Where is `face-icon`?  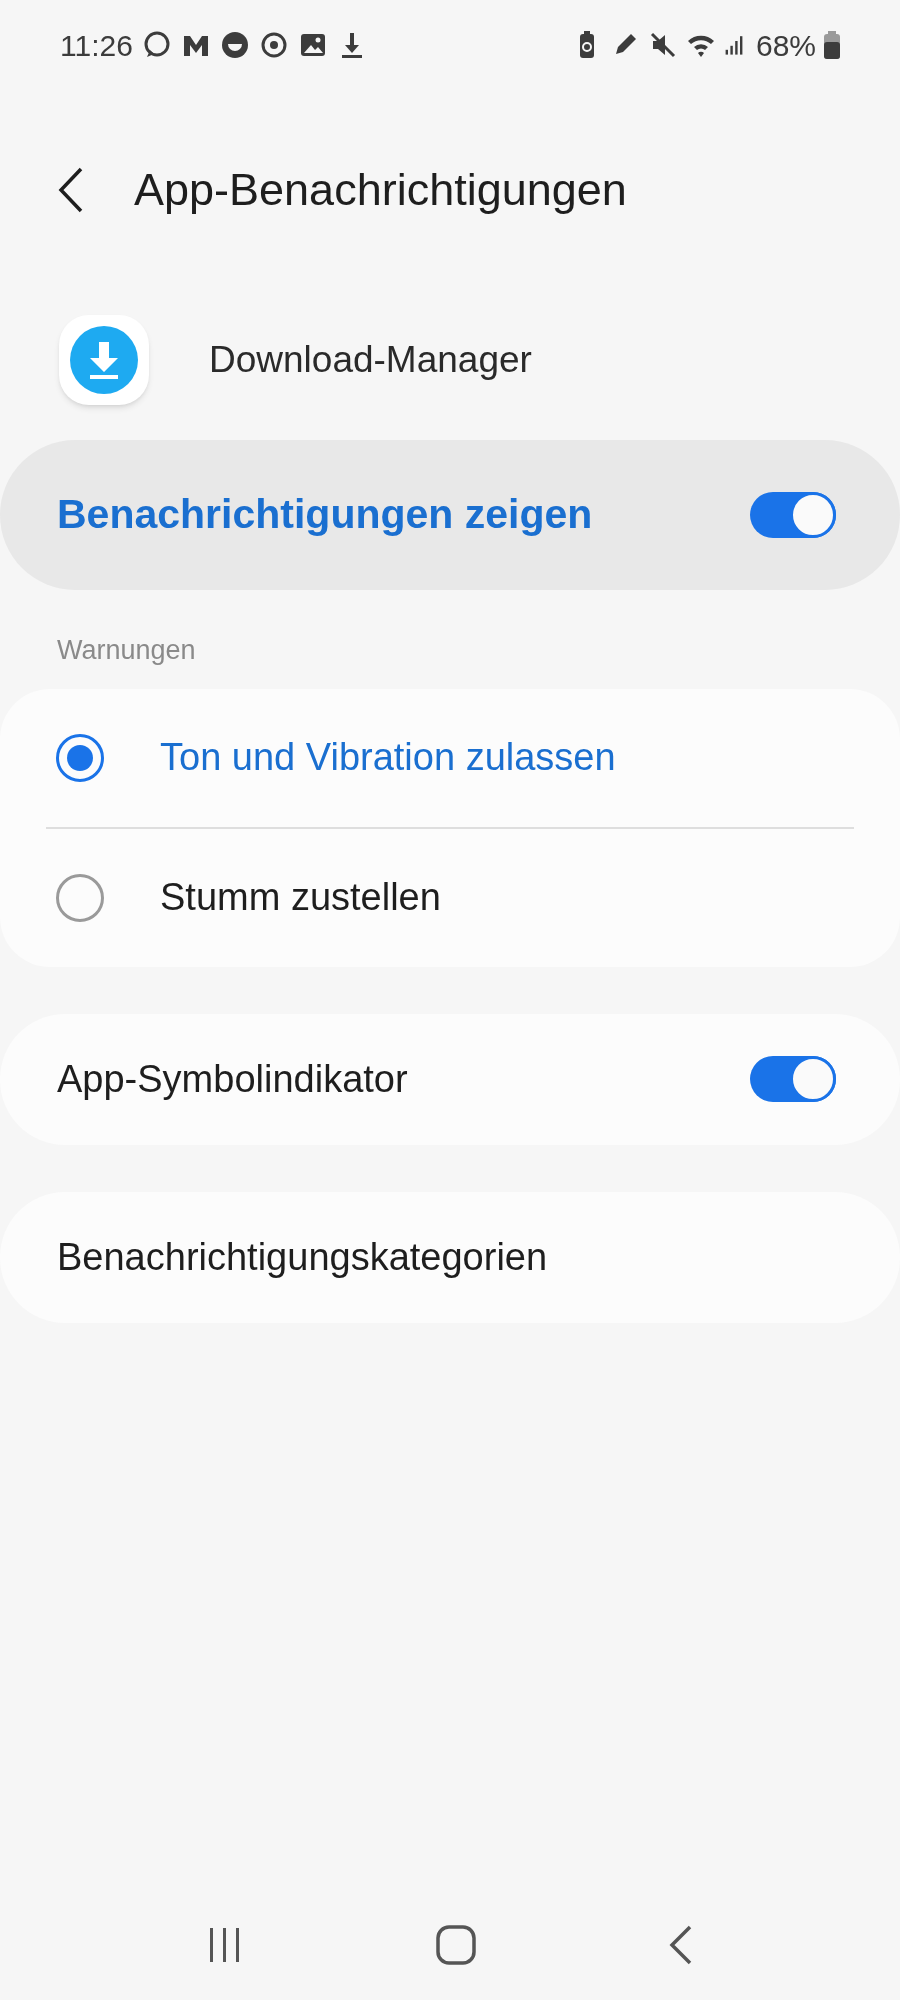 face-icon is located at coordinates (234, 45).